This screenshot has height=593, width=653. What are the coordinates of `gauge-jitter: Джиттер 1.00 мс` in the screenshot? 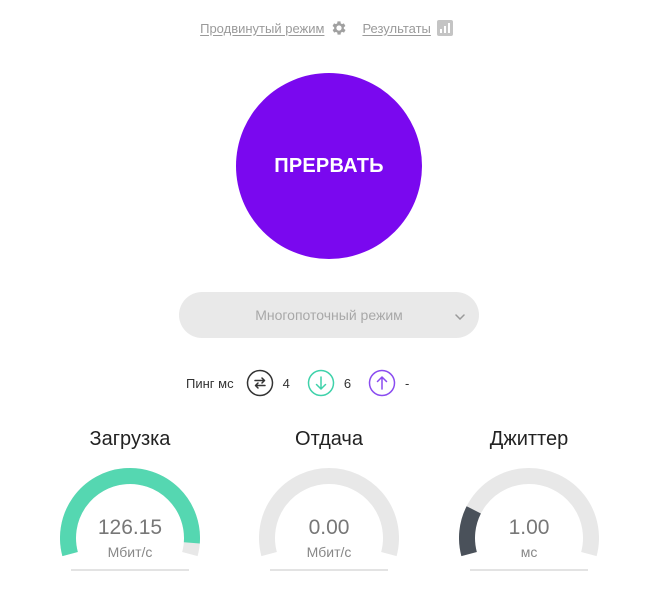 It's located at (529, 503).